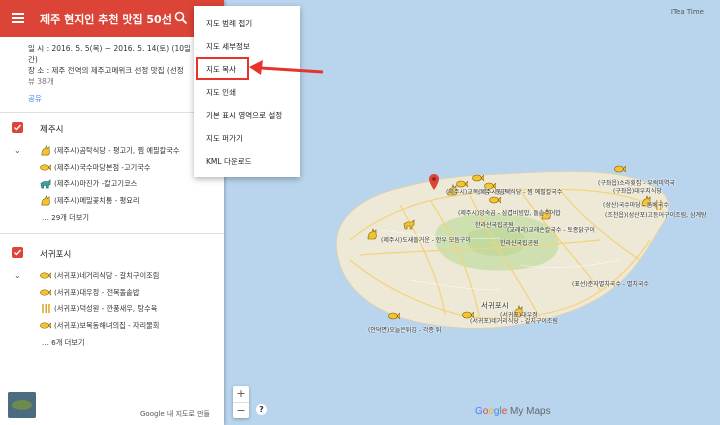 The image size is (720, 425). What do you see at coordinates (426, 240) in the screenshot?
I see `map-label: (제주시)도새돌거운 - 한우 모듬구이` at bounding box center [426, 240].